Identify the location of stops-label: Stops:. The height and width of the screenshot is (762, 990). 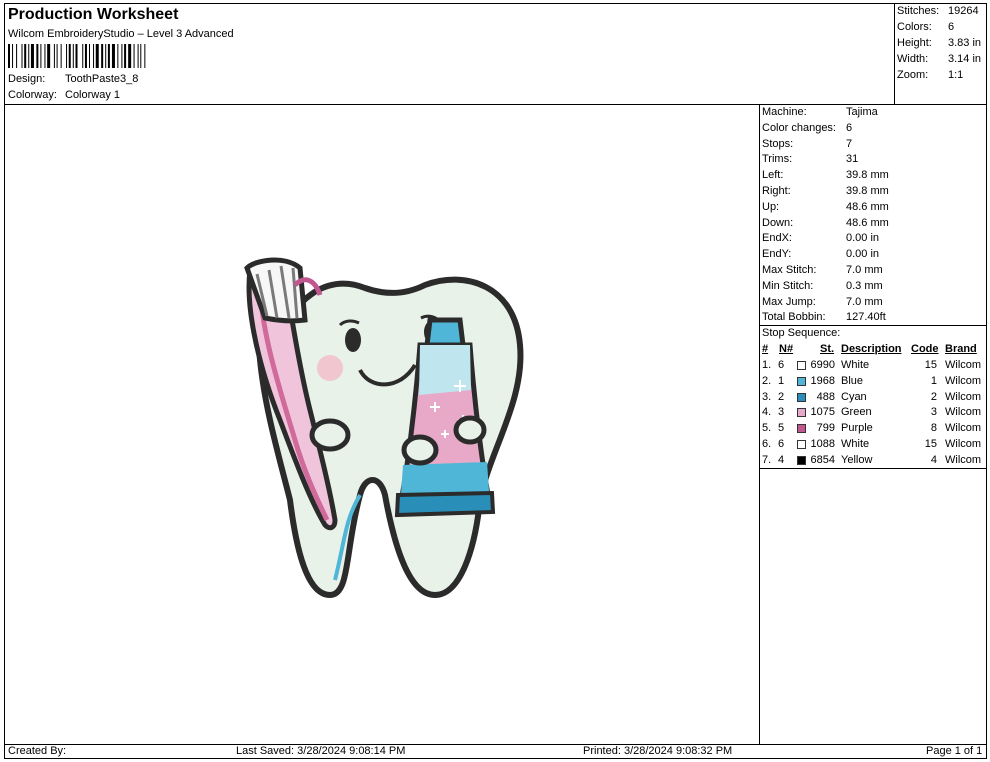
(778, 144).